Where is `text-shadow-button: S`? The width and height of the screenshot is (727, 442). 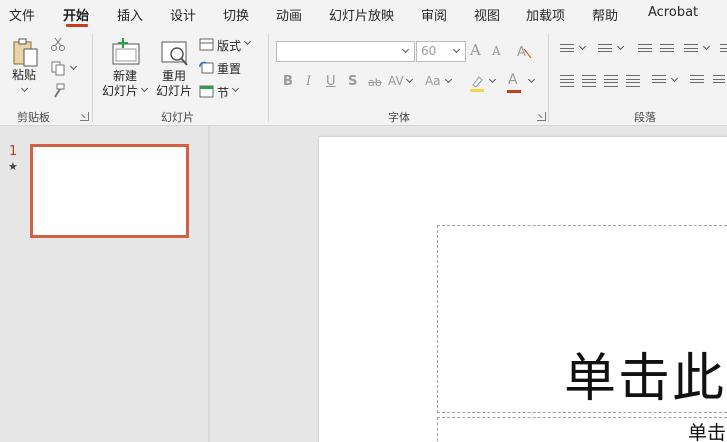
text-shadow-button: S is located at coordinates (352, 81).